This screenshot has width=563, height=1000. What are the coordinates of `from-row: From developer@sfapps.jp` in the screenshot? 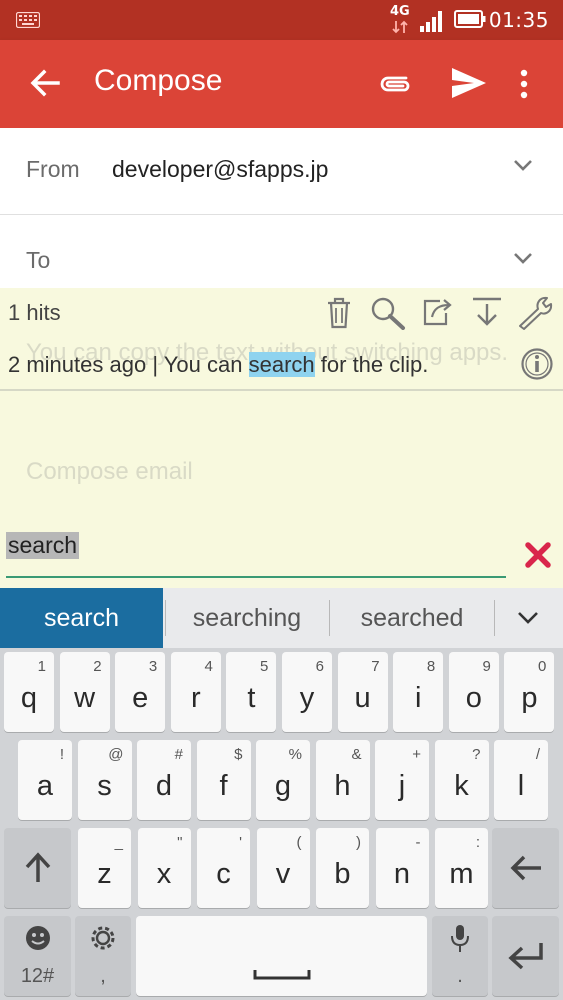 It's located at (281, 171).